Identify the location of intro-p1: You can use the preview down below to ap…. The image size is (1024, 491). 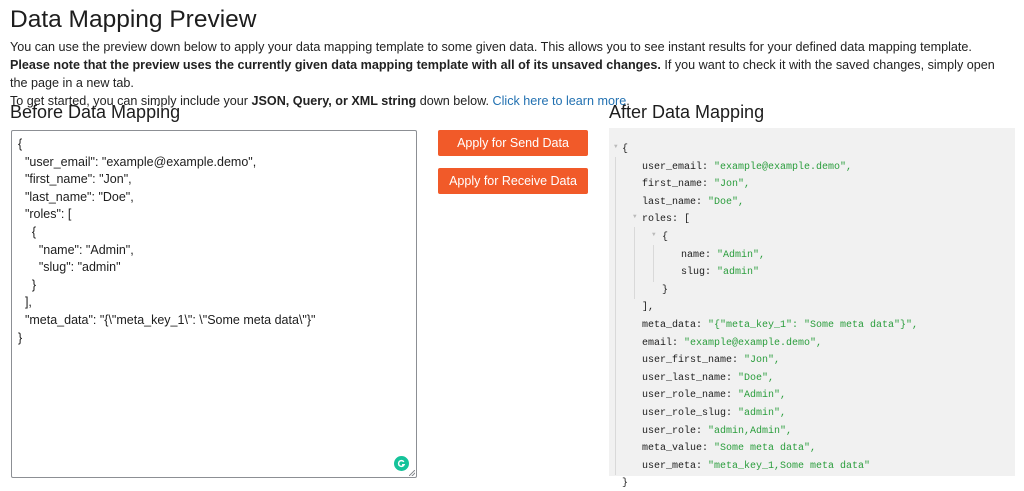
(491, 47).